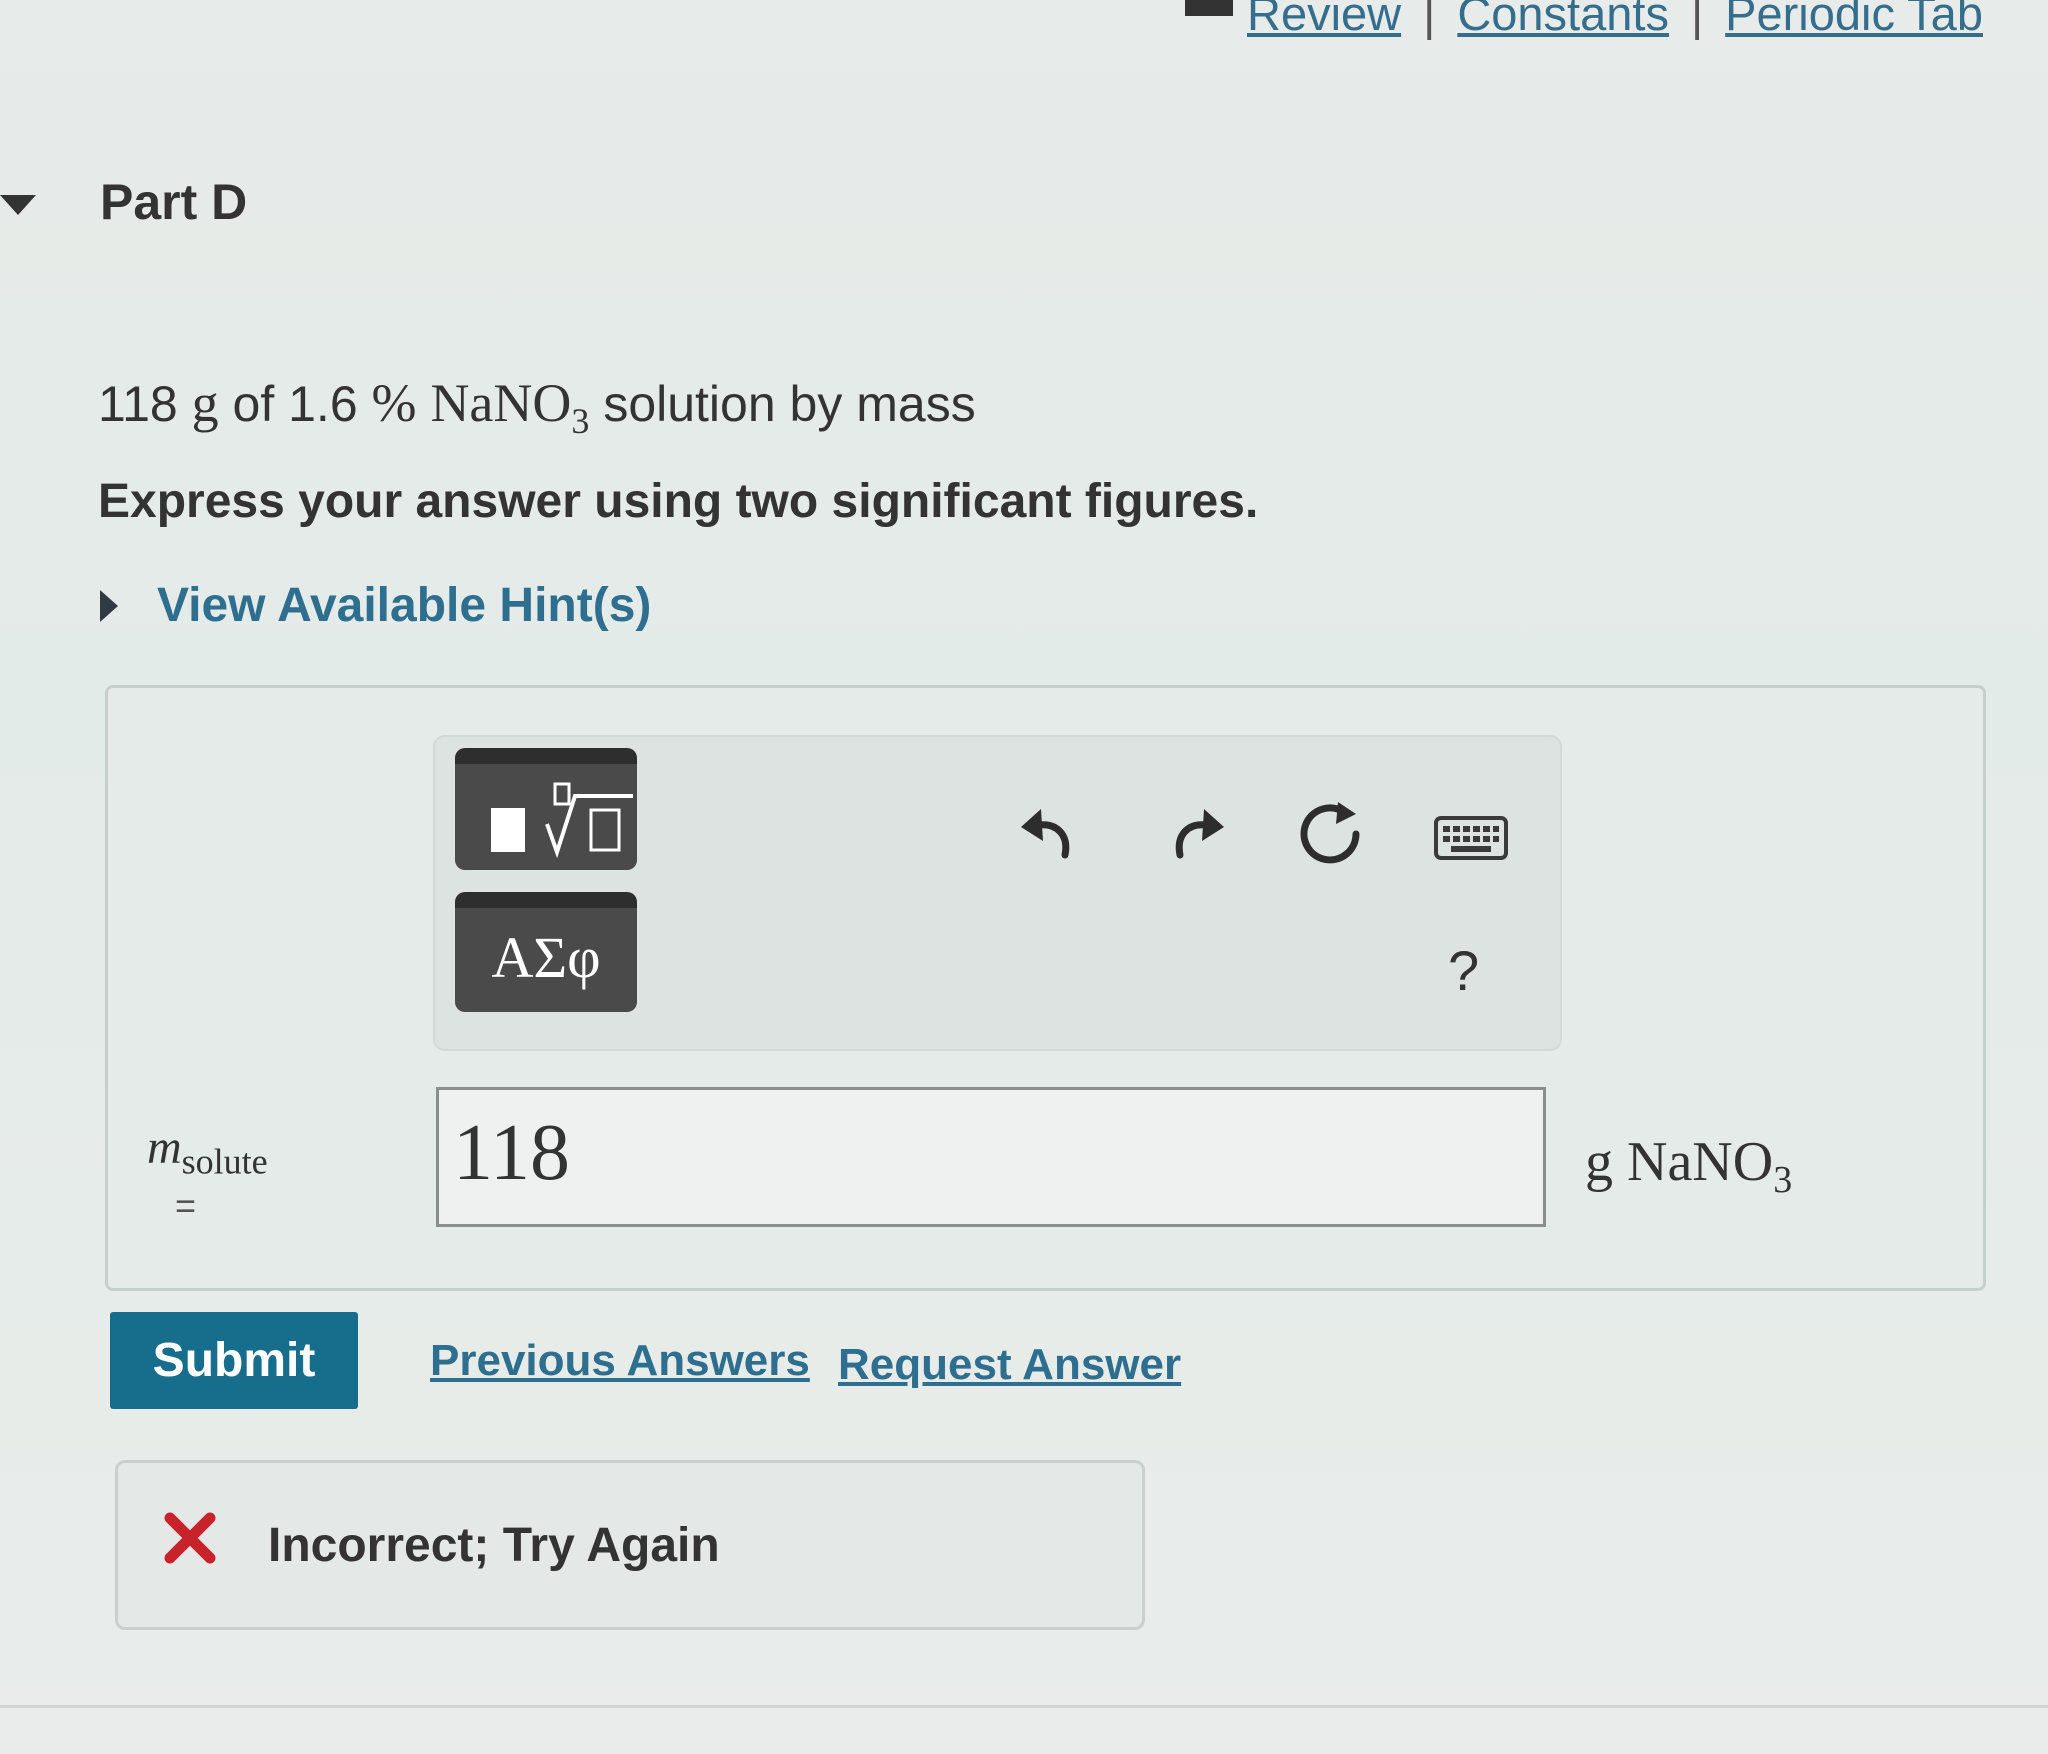 The height and width of the screenshot is (1754, 2048). I want to click on redo-icon, so click(1195, 832).